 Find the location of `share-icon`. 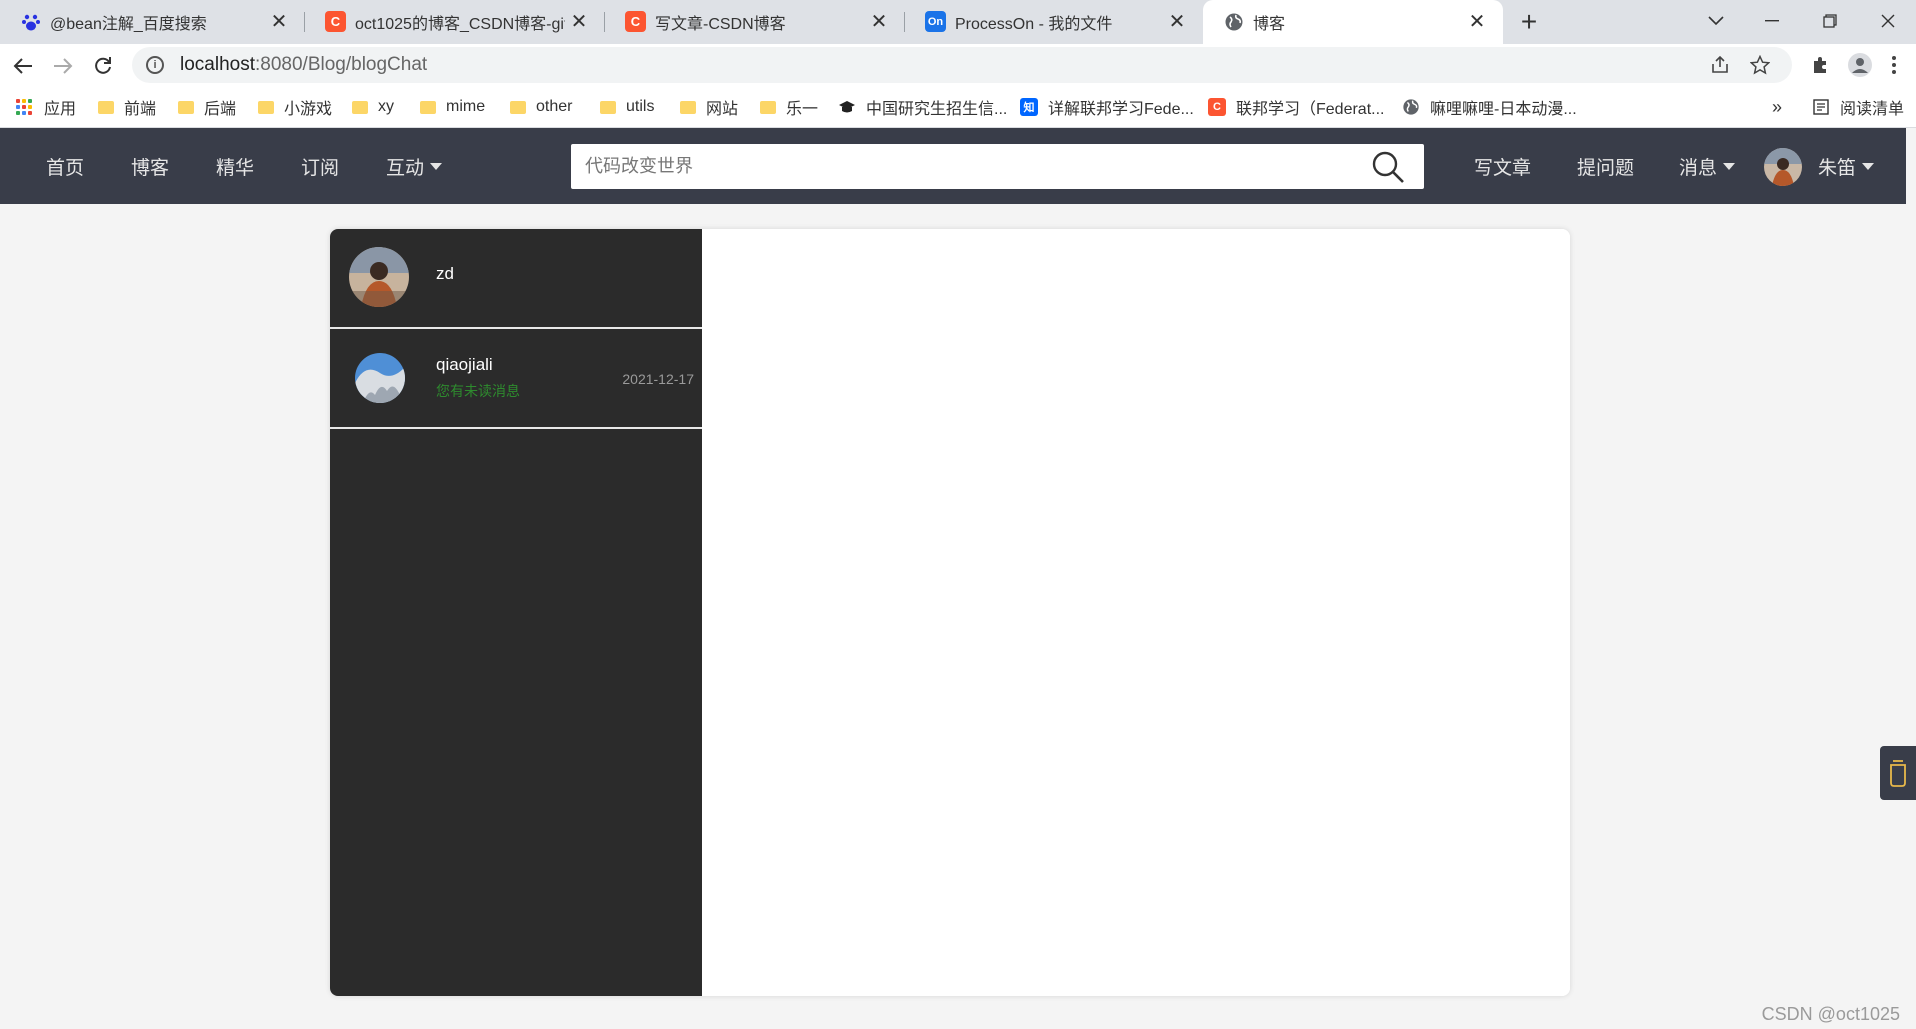

share-icon is located at coordinates (1720, 65).